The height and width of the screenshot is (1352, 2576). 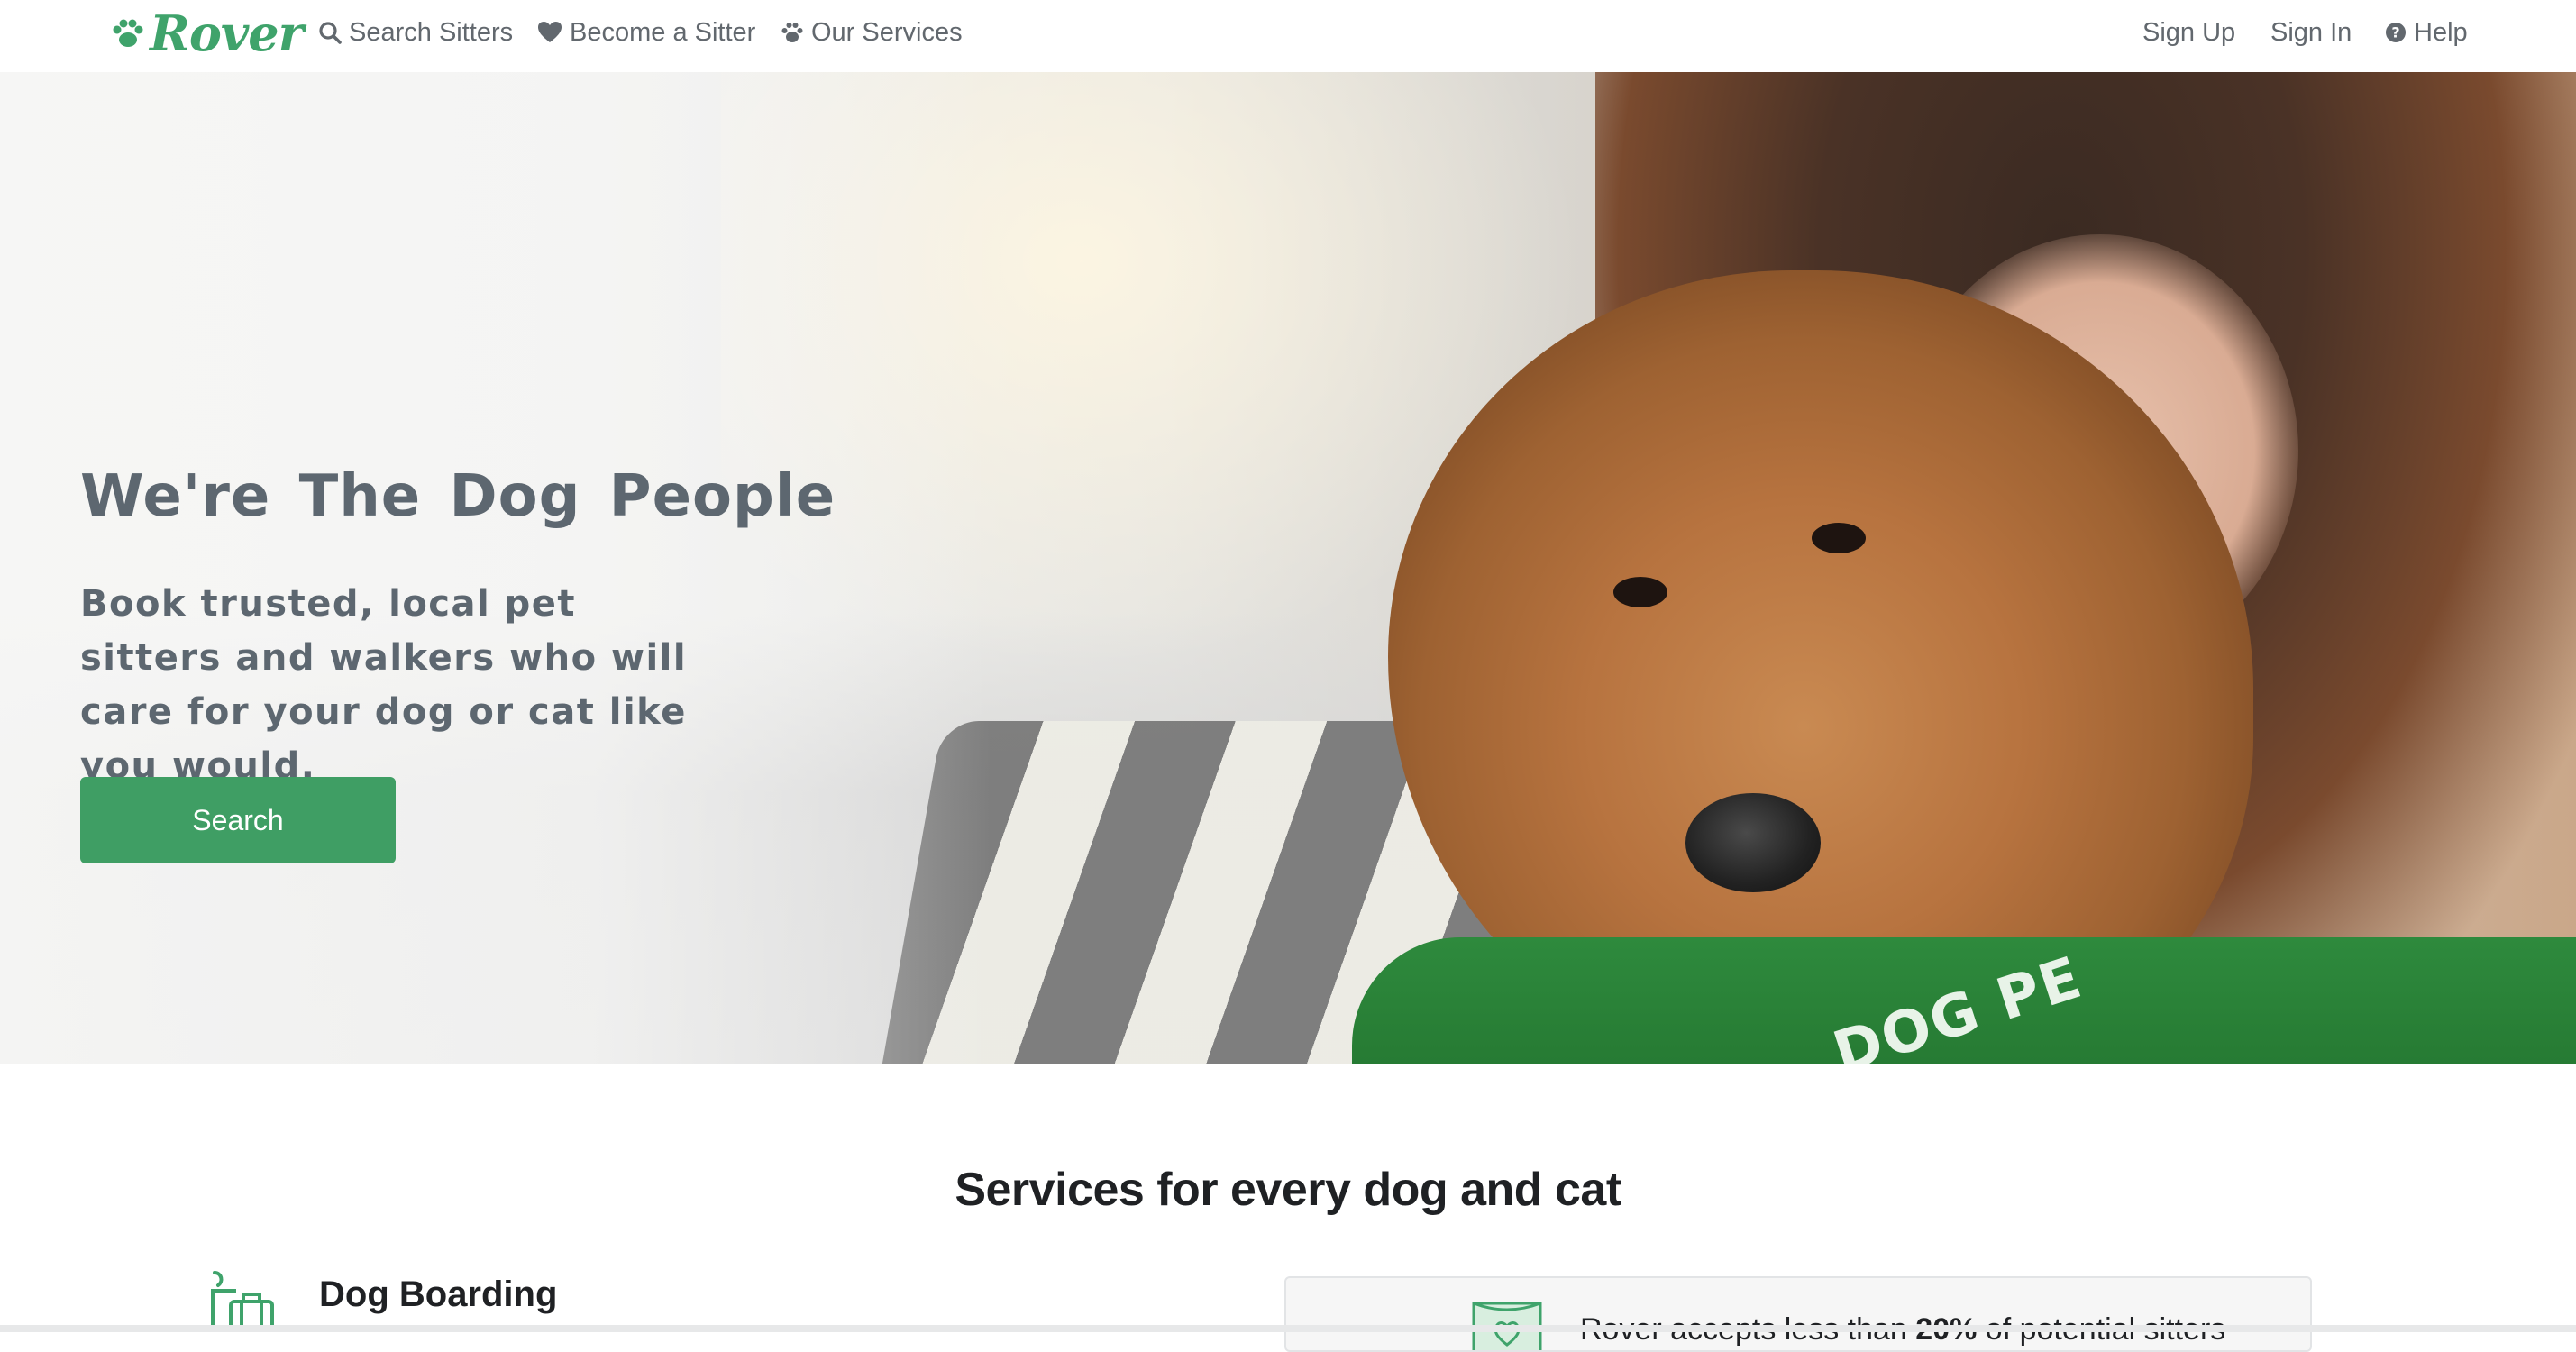 What do you see at coordinates (238, 820) in the screenshot?
I see `hero-search-button: Search` at bounding box center [238, 820].